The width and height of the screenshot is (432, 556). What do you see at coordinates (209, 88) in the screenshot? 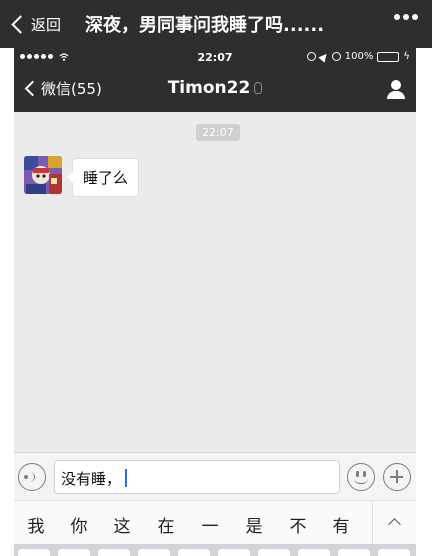
I see `contact-name: Timon22` at bounding box center [209, 88].